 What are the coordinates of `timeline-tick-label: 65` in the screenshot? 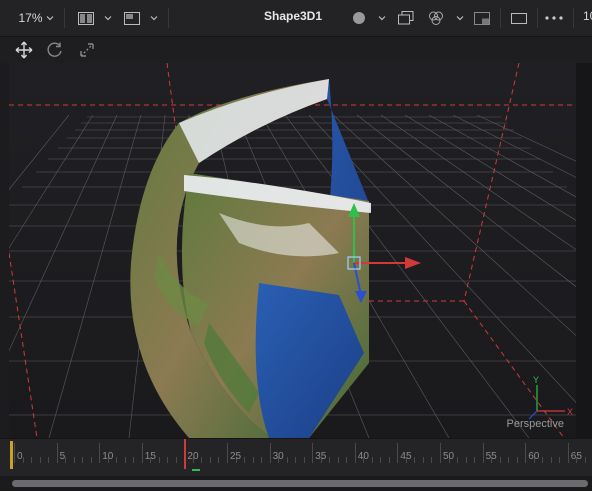 It's located at (576, 456).